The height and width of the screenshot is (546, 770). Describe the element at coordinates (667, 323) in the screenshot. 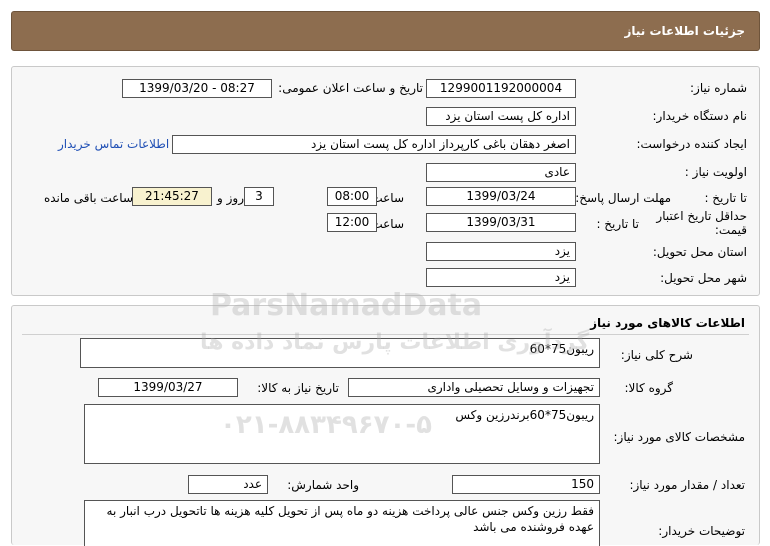

I see `goods-section-title: اطلاعات کالاهای مورد نیاز` at that location.